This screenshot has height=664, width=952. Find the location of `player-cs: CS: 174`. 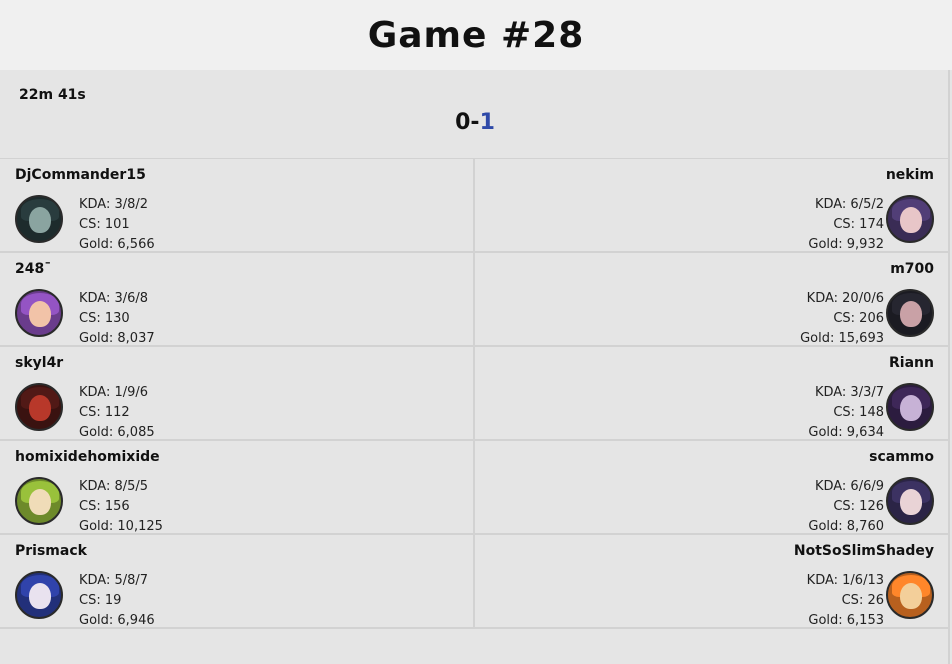

player-cs: CS: 174 is located at coordinates (858, 224).